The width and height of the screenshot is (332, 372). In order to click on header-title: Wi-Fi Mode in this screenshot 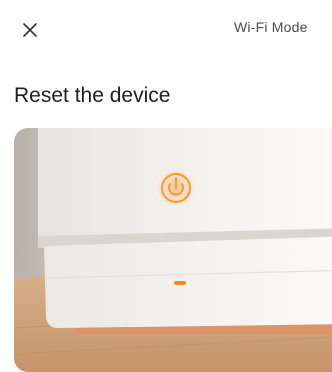, I will do `click(271, 27)`.